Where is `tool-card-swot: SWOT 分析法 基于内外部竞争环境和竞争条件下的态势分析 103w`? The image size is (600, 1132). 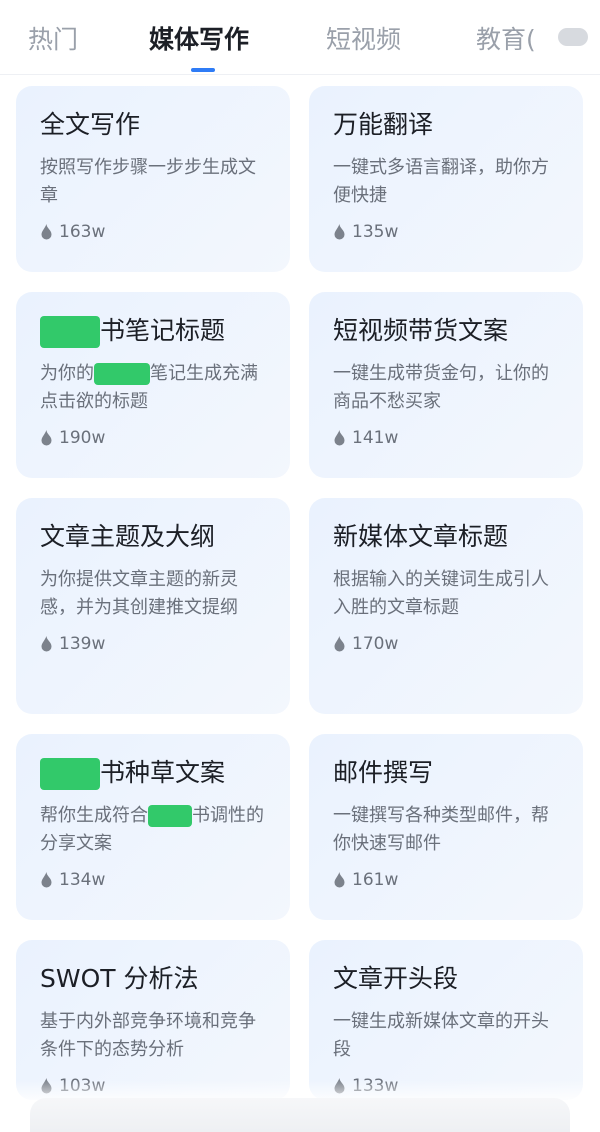 tool-card-swot: SWOT 分析法 基于内外部竞争环境和竞争条件下的态势分析 103w is located at coordinates (153, 1020).